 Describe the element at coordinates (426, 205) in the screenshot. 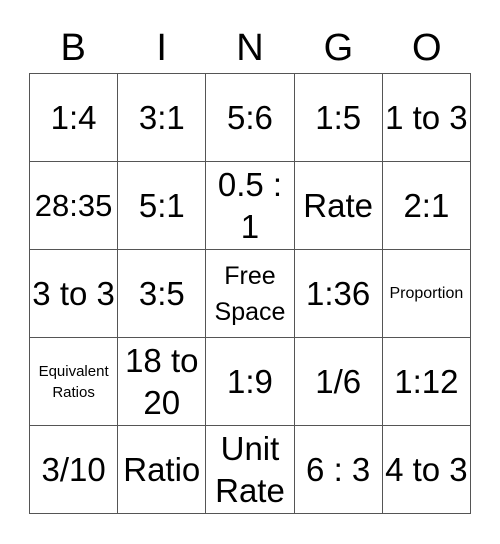

I see `bingo-cell: 2:1` at that location.